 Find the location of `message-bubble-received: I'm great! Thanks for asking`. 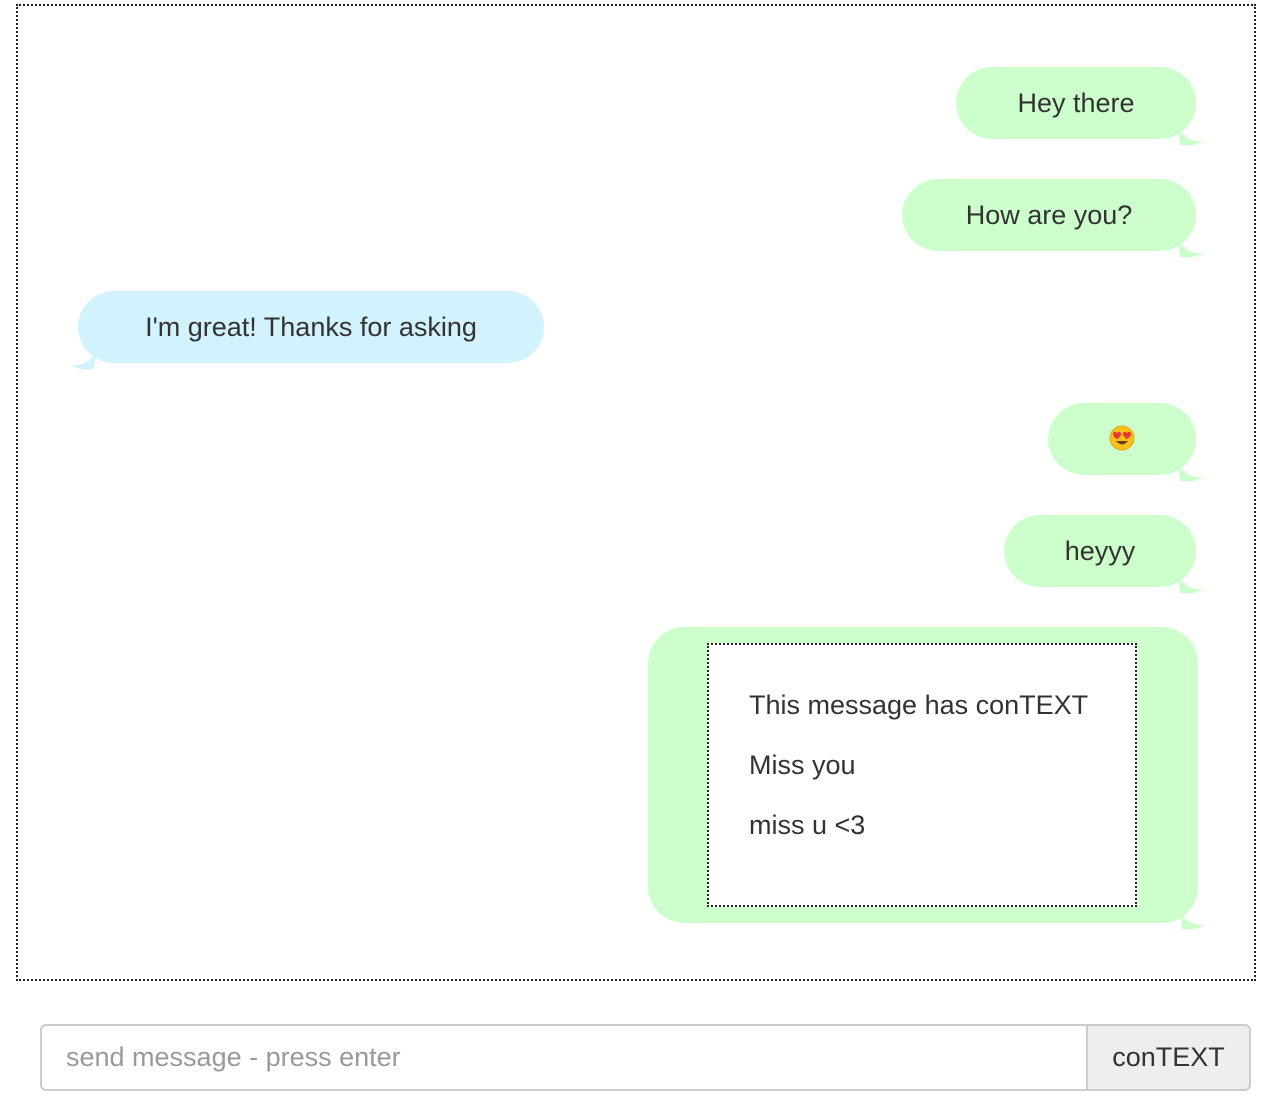

message-bubble-received: I'm great! Thanks for asking is located at coordinates (307, 330).